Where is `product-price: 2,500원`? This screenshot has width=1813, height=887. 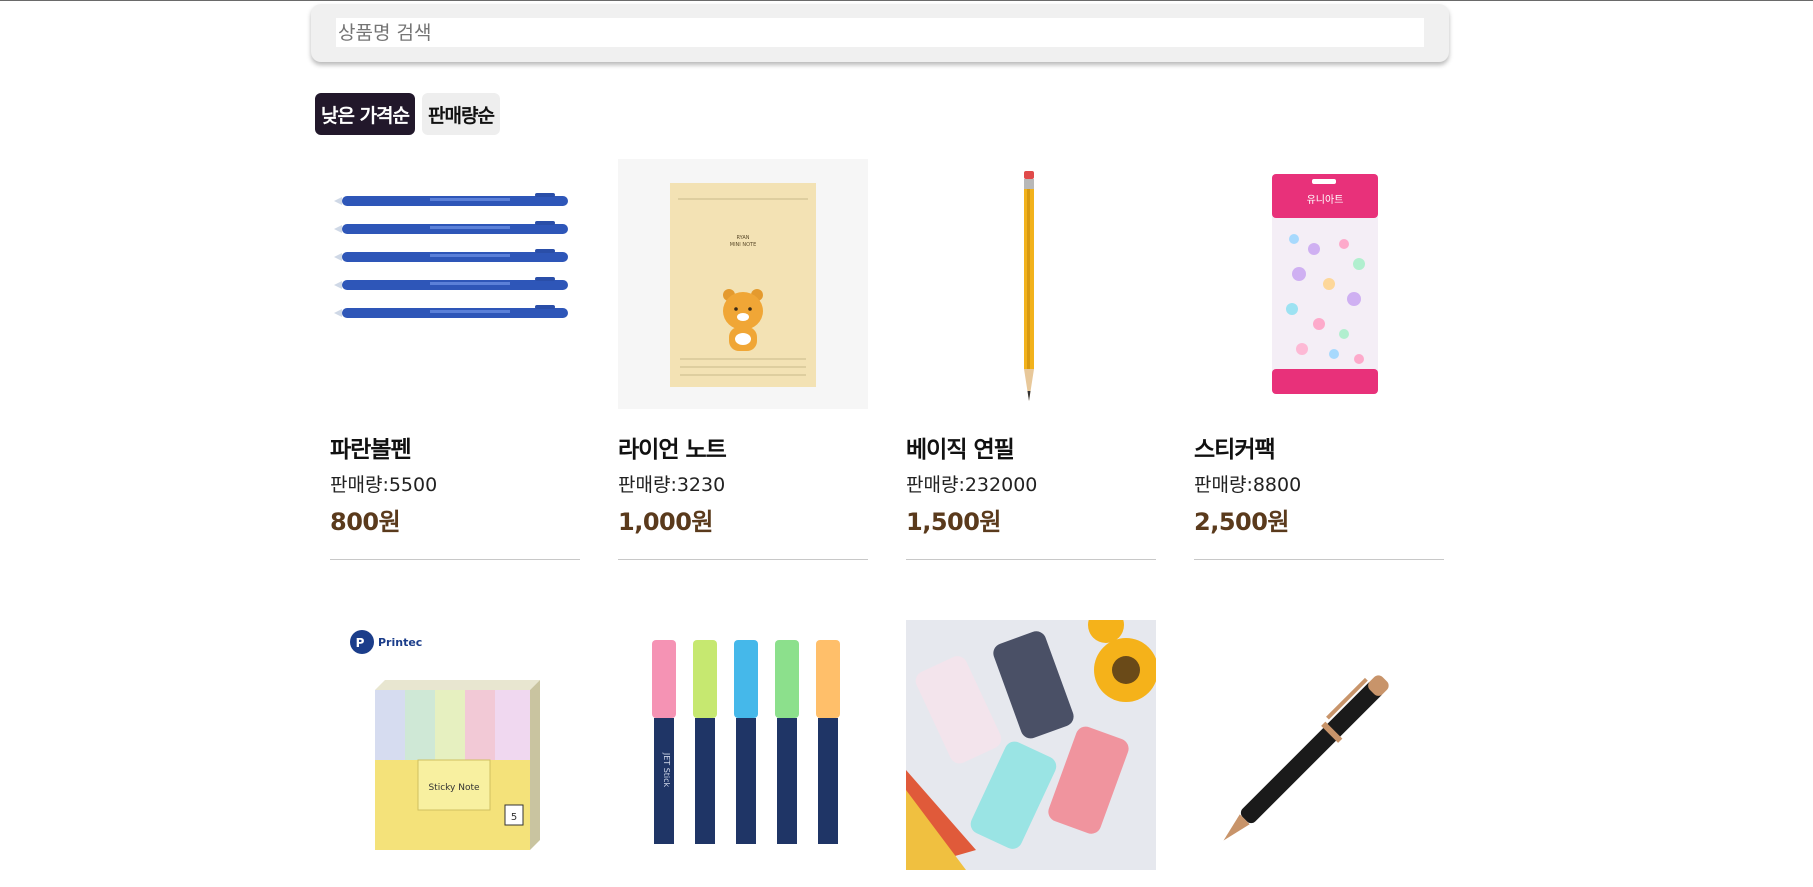 product-price: 2,500원 is located at coordinates (1242, 522).